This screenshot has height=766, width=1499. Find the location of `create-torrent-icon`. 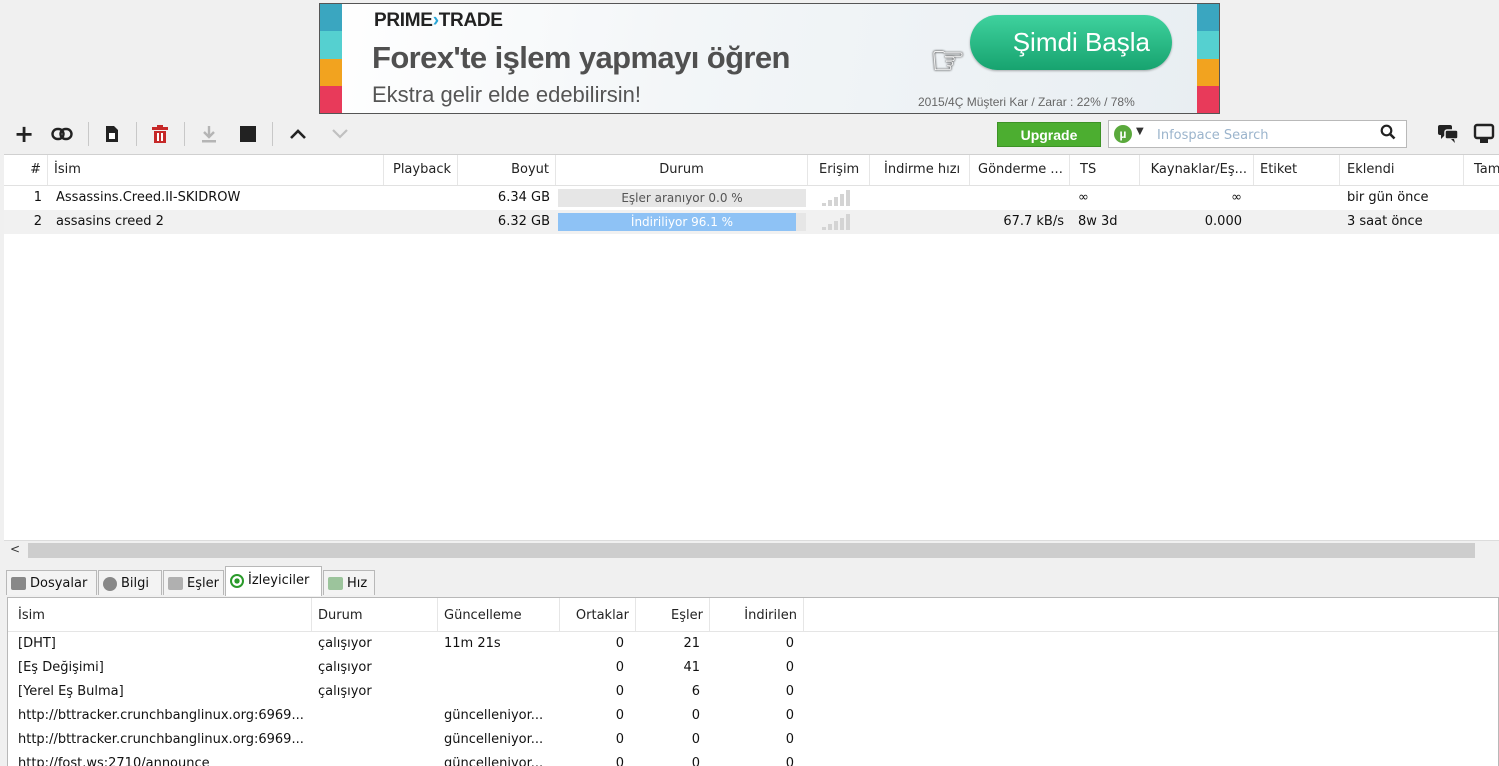

create-torrent-icon is located at coordinates (112, 134).